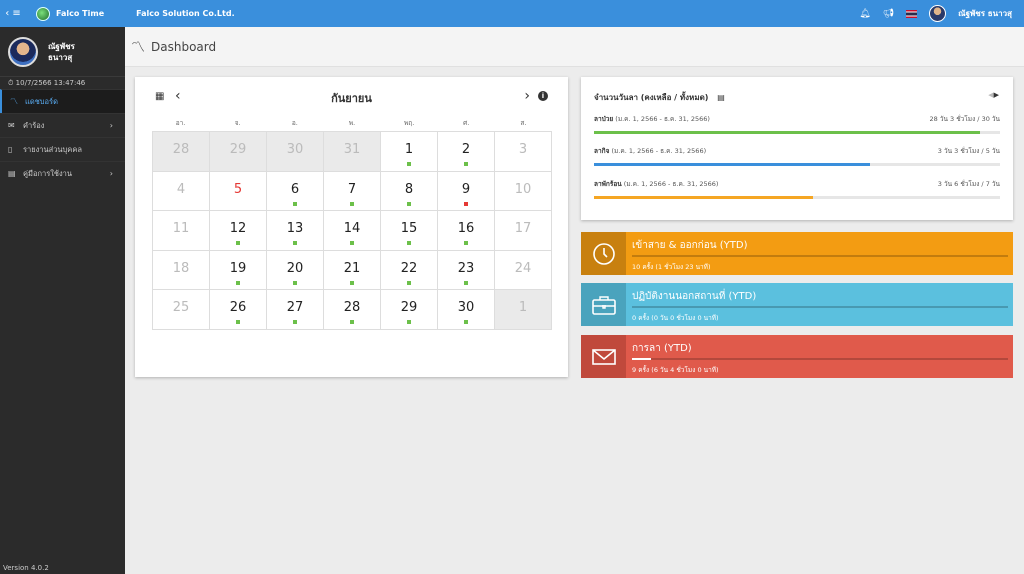 The width and height of the screenshot is (1024, 574). Describe the element at coordinates (352, 152) in the screenshot. I see `calendar-day: 31` at that location.